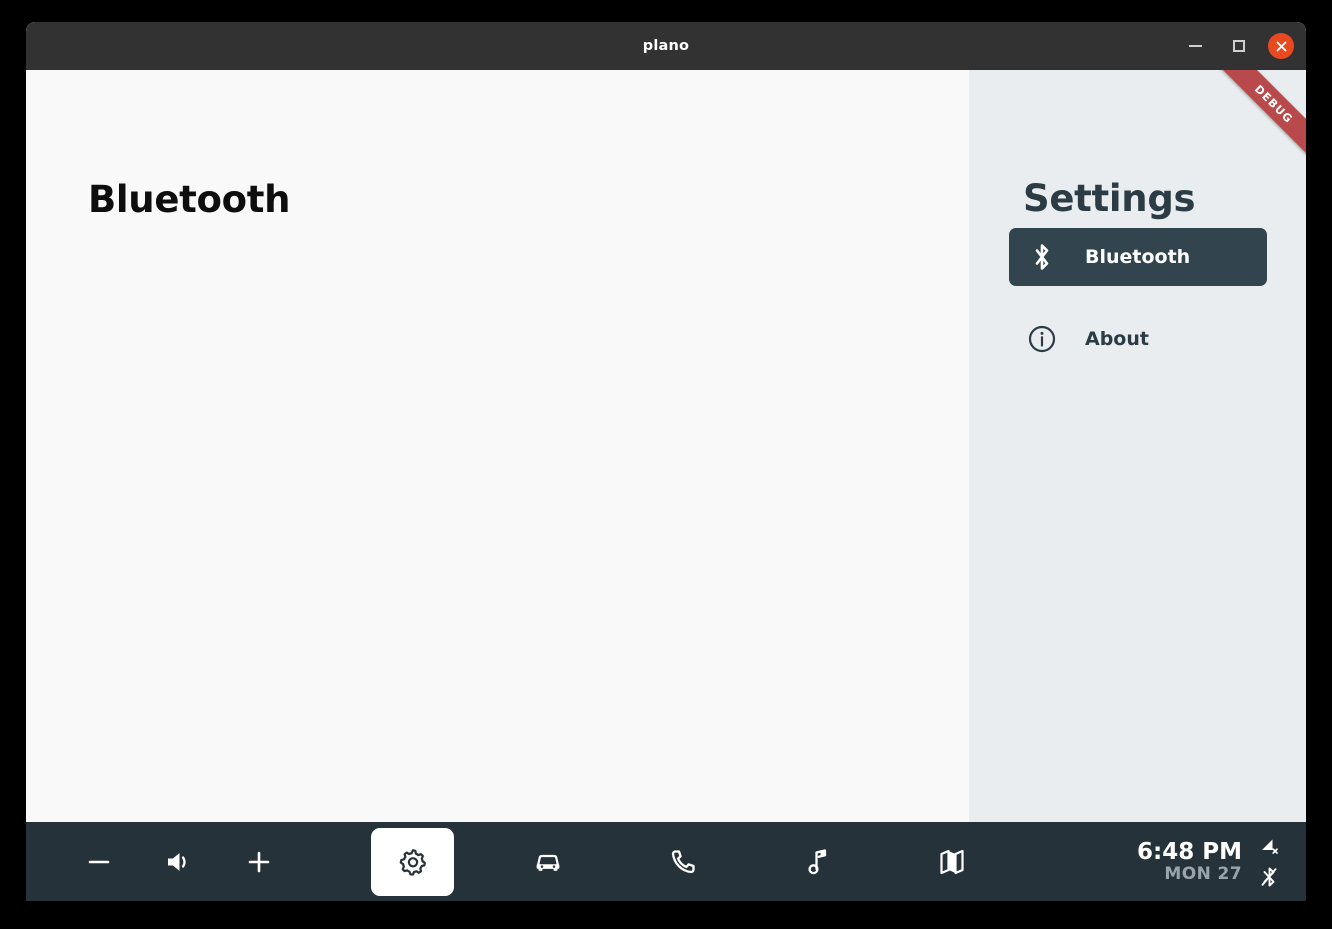  I want to click on music-note-icon, so click(816, 861).